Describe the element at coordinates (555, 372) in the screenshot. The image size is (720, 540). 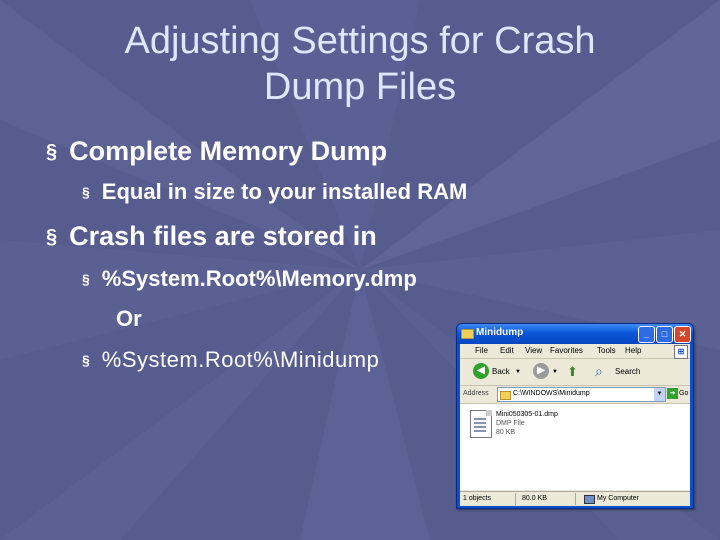
I see `forward-dropdown-icon: ▼` at that location.